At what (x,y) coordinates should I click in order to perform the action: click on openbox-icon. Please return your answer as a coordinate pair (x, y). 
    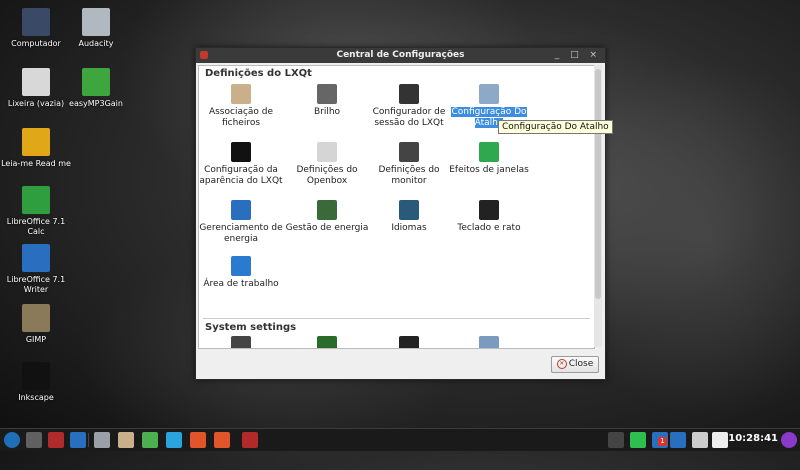
    Looking at the image, I should click on (327, 152).